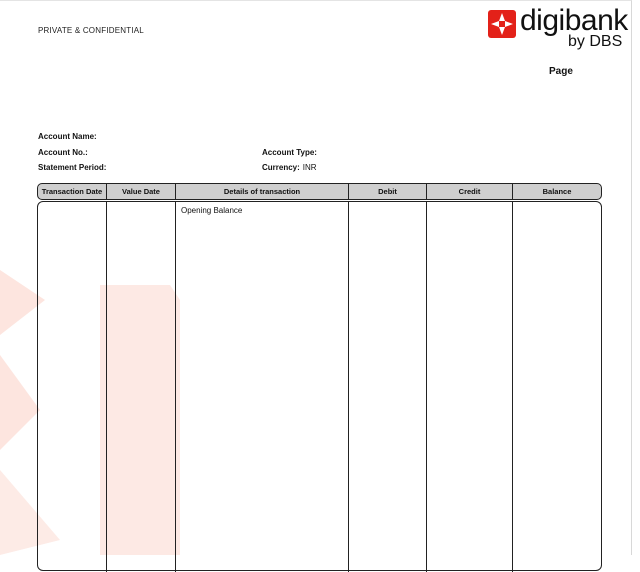 The width and height of the screenshot is (640, 572). I want to click on dbs-star-icon, so click(502, 24).